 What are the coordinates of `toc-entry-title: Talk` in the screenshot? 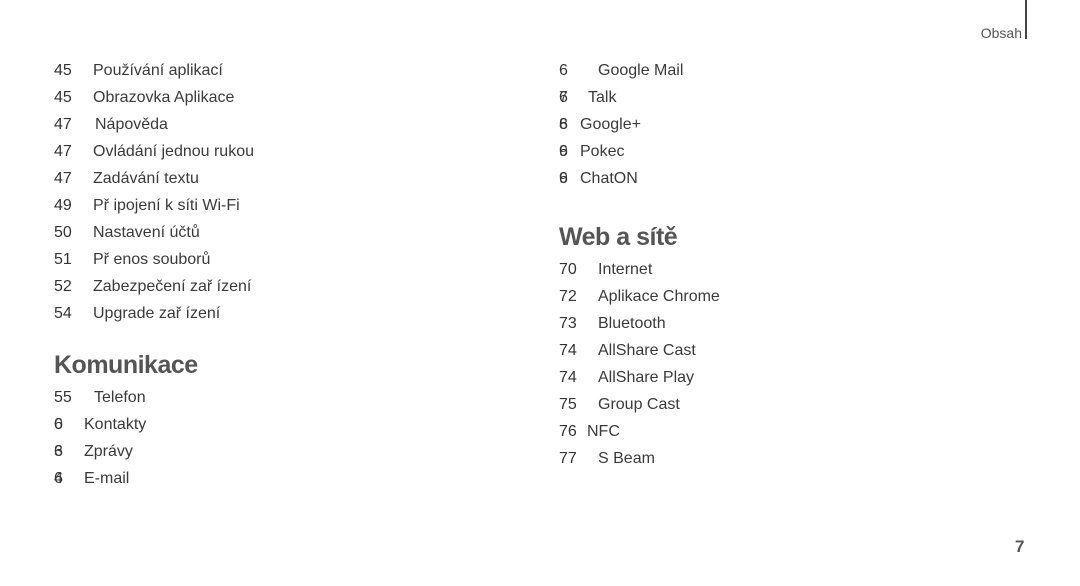 It's located at (602, 97).